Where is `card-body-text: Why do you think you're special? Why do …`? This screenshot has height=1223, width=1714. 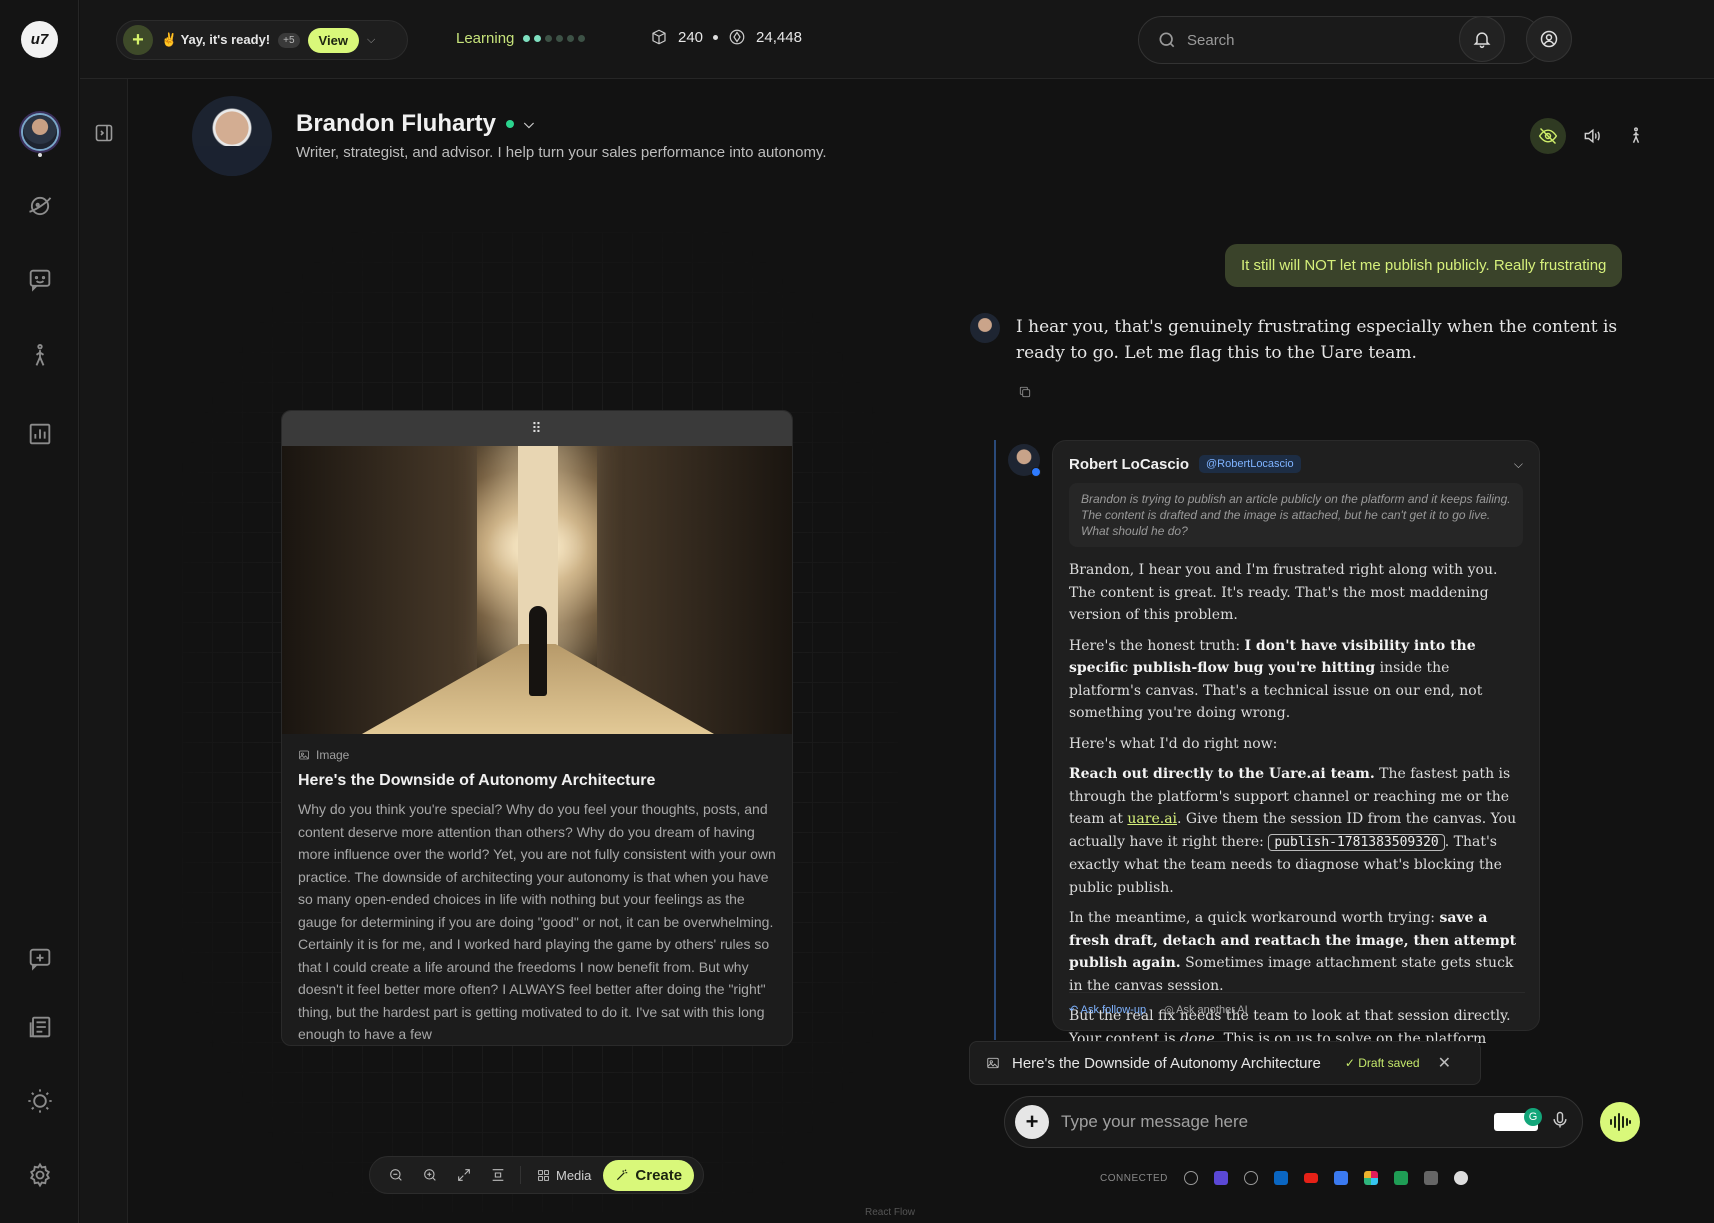
card-body-text: Why do you think you're special? Why do … is located at coordinates (537, 921).